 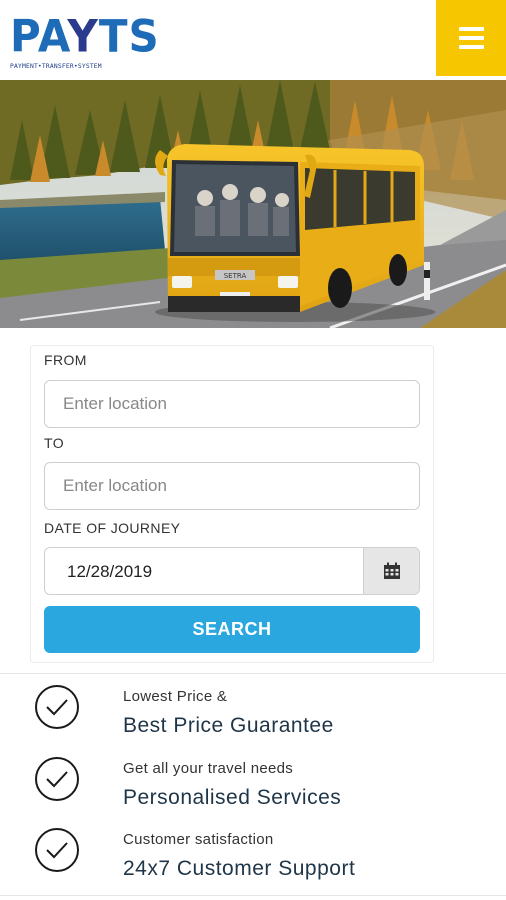 I want to click on feature-subtitle: Lowest Price &, so click(x=175, y=696).